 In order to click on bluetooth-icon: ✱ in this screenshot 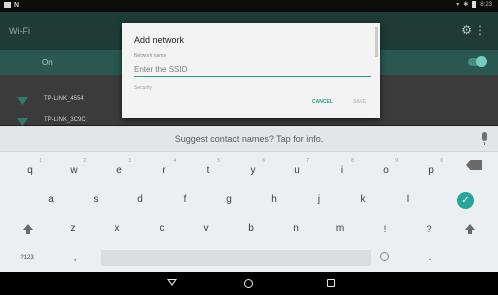, I will do `click(466, 5)`.